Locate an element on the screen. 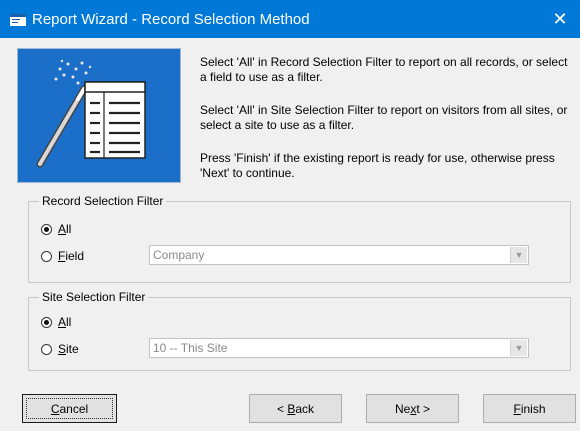  site-select: 10 -- This Site ▼ is located at coordinates (339, 348).